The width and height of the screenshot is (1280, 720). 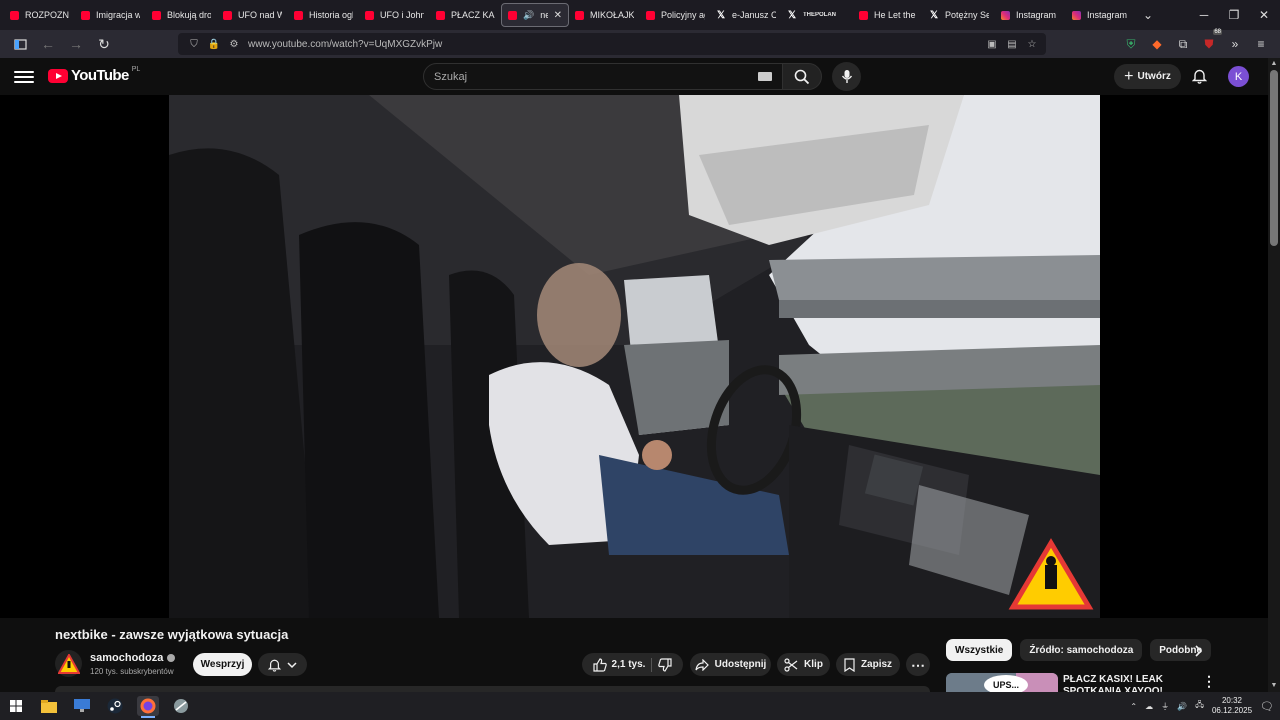 I want to click on browser-tab-active: 🔊 next ✕, so click(x=535, y=15).